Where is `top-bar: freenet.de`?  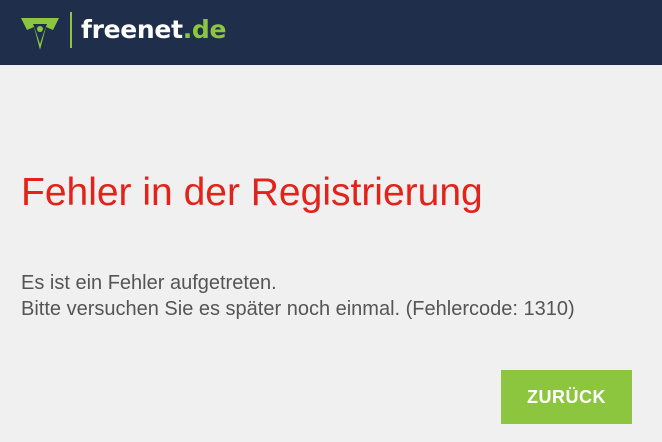 top-bar: freenet.de is located at coordinates (331, 32).